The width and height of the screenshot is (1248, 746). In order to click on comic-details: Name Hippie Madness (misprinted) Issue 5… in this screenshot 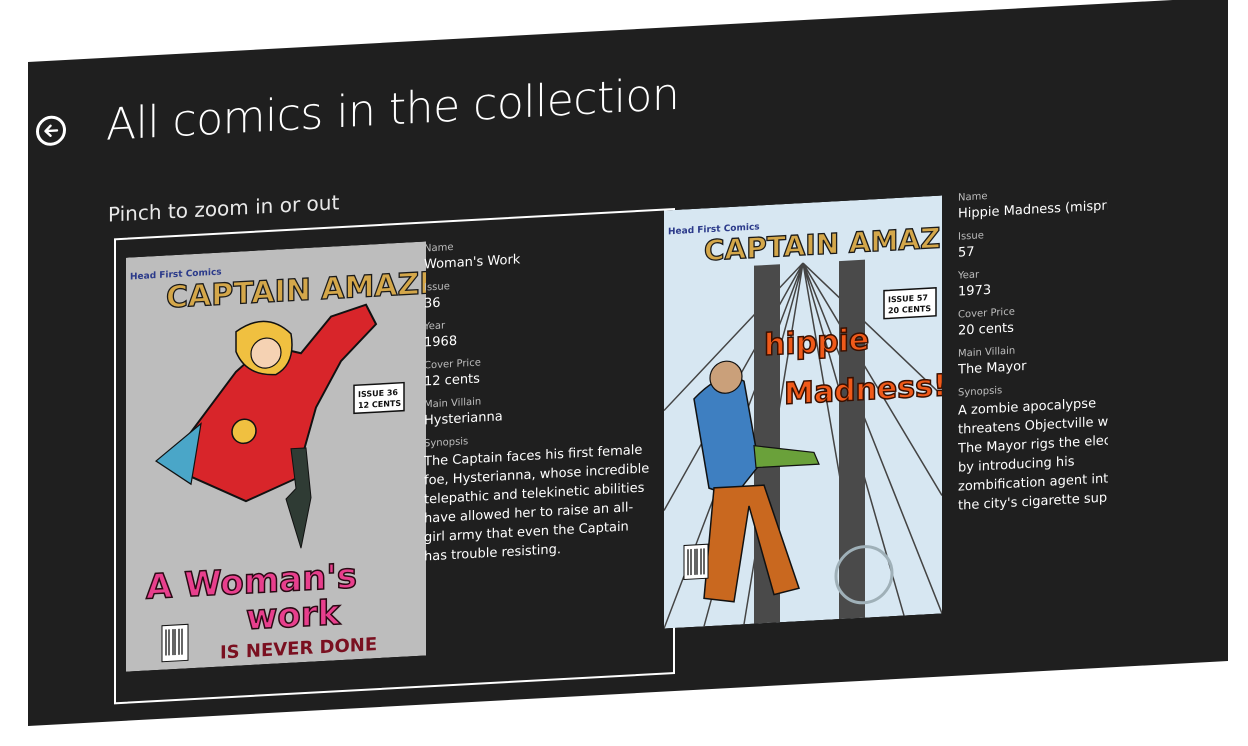, I will do `click(1033, 350)`.